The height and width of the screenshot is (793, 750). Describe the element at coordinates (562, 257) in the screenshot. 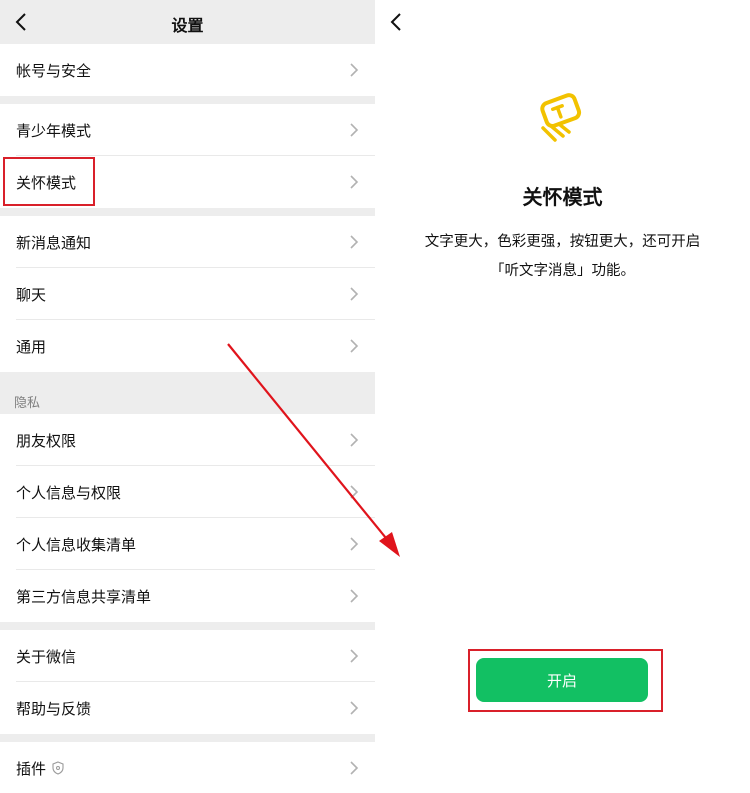

I see `care-mode-description: 文字更大，色彩更强，按钮更大，还可开启 「听文字消息」功能。` at that location.